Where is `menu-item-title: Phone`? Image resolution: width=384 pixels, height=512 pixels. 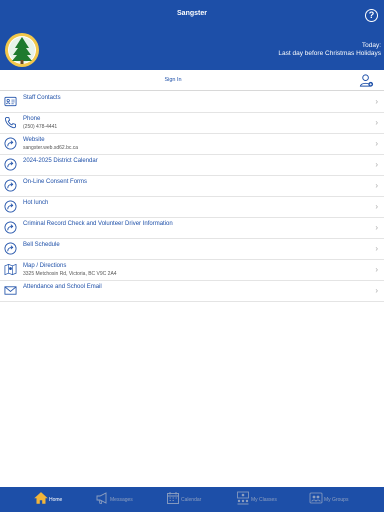 menu-item-title: Phone is located at coordinates (32, 119).